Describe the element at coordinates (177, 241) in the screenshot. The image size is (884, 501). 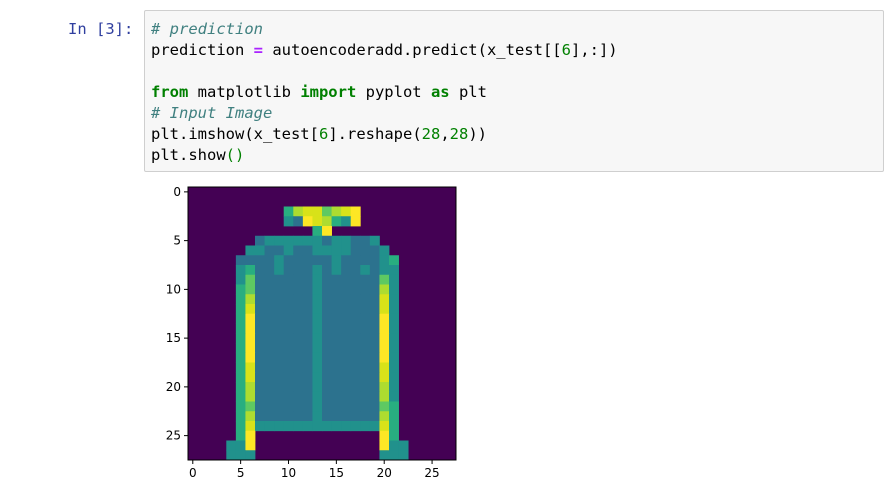
I see `y-tick-label: 5` at that location.